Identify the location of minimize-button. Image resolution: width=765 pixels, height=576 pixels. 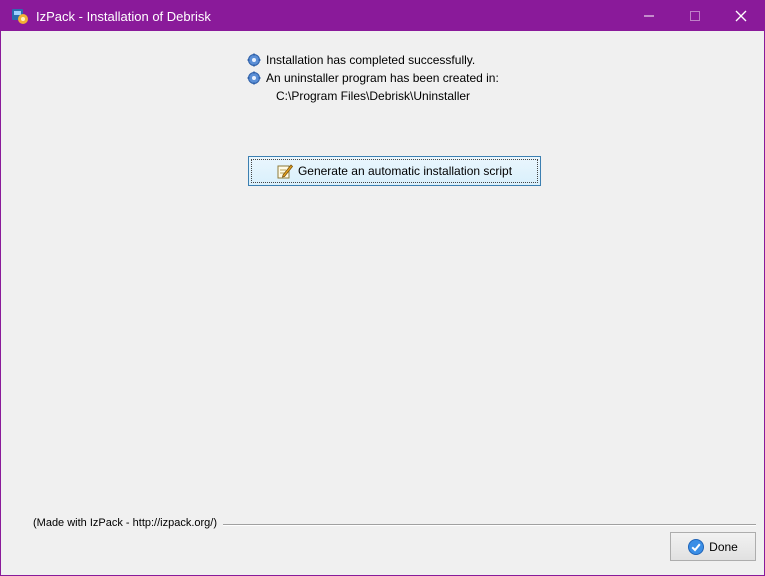
(649, 16).